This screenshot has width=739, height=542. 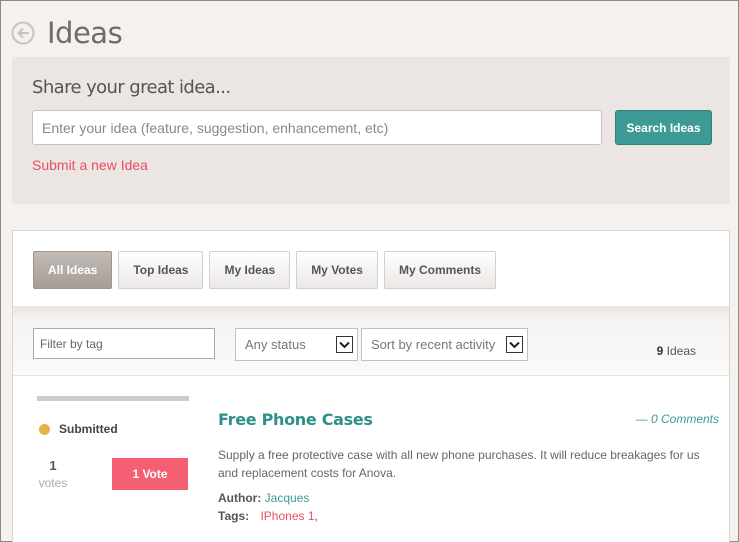 What do you see at coordinates (85, 33) in the screenshot?
I see `page-title: Ideas` at bounding box center [85, 33].